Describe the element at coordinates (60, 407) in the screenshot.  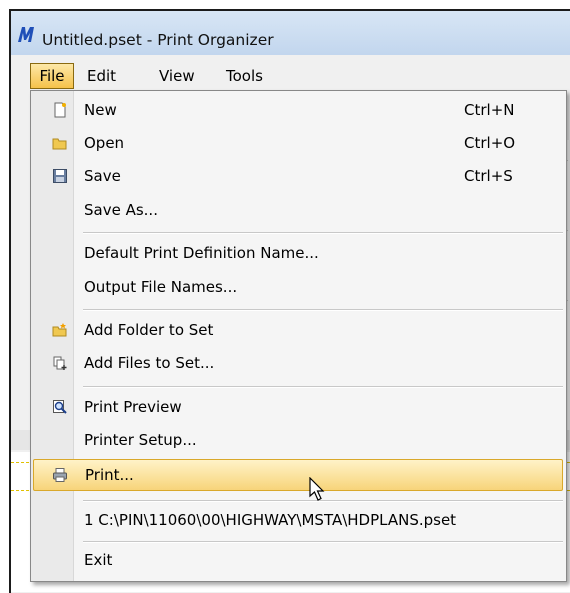
I see `print-preview-icon` at that location.